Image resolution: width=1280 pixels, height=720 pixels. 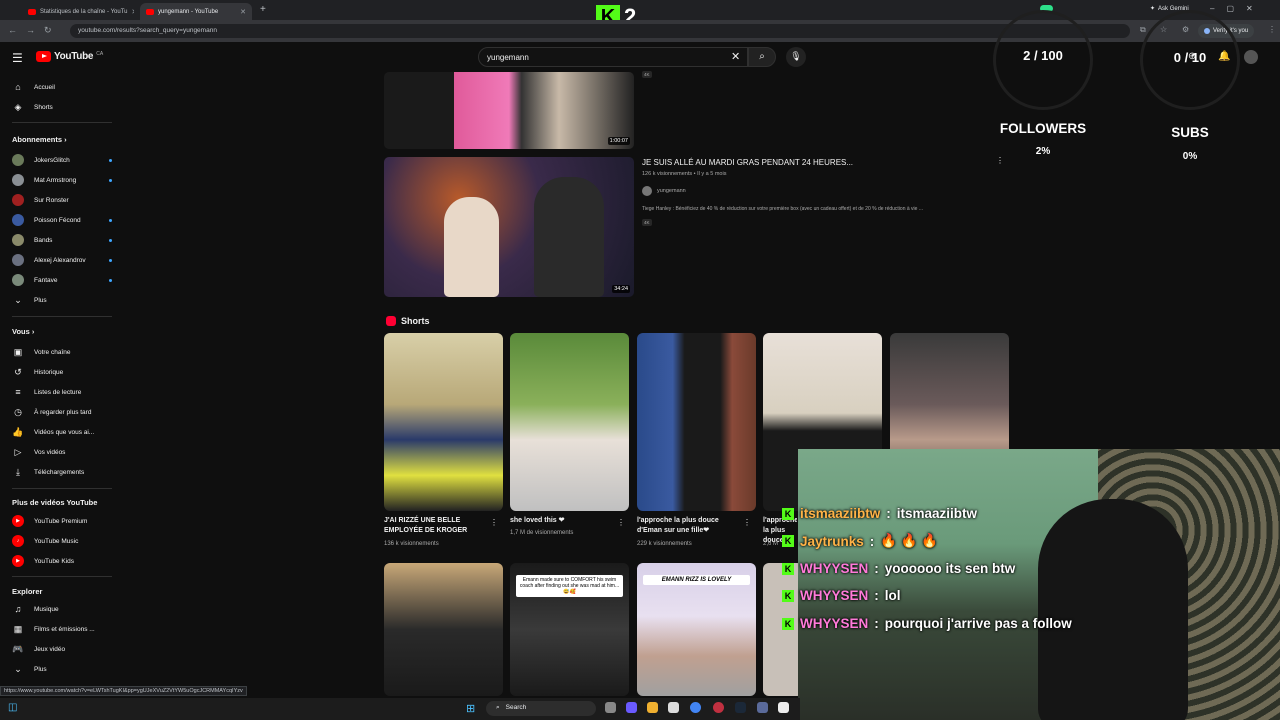 What do you see at coordinates (62, 472) in the screenshot?
I see `sidebar-item-downloads: ⤓ Téléchargements` at bounding box center [62, 472].